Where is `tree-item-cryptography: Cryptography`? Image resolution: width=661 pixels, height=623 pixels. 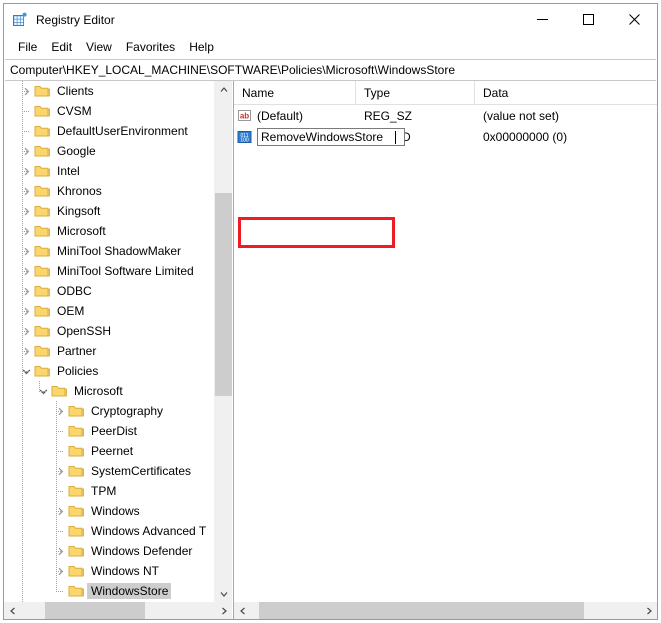 tree-item-cryptography: Cryptography is located at coordinates (109, 411).